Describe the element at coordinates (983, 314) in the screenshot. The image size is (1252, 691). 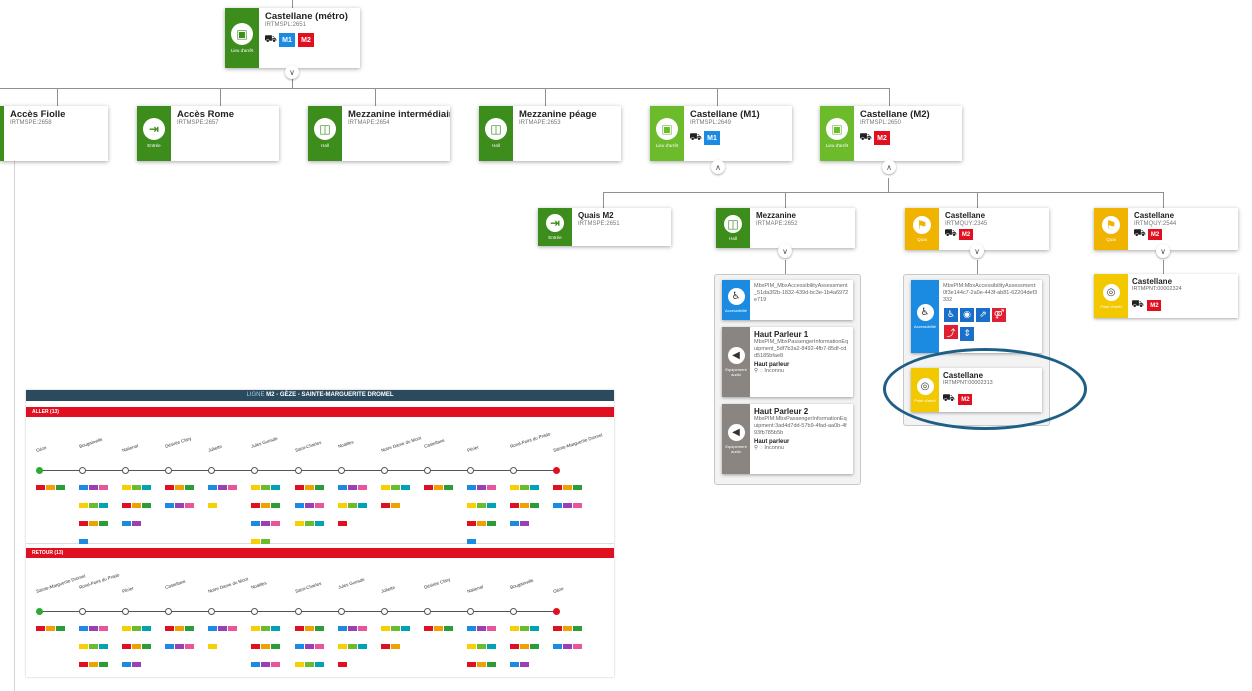
I see `escalator-icon: ⇗` at that location.